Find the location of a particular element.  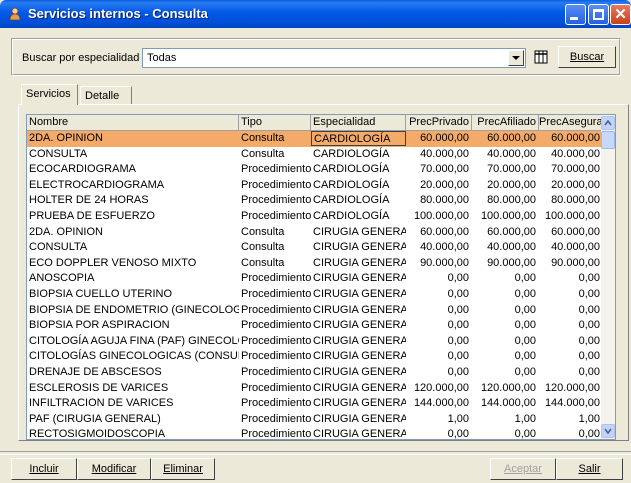

column-header-especialidad: Especialidad is located at coordinates (358, 123).